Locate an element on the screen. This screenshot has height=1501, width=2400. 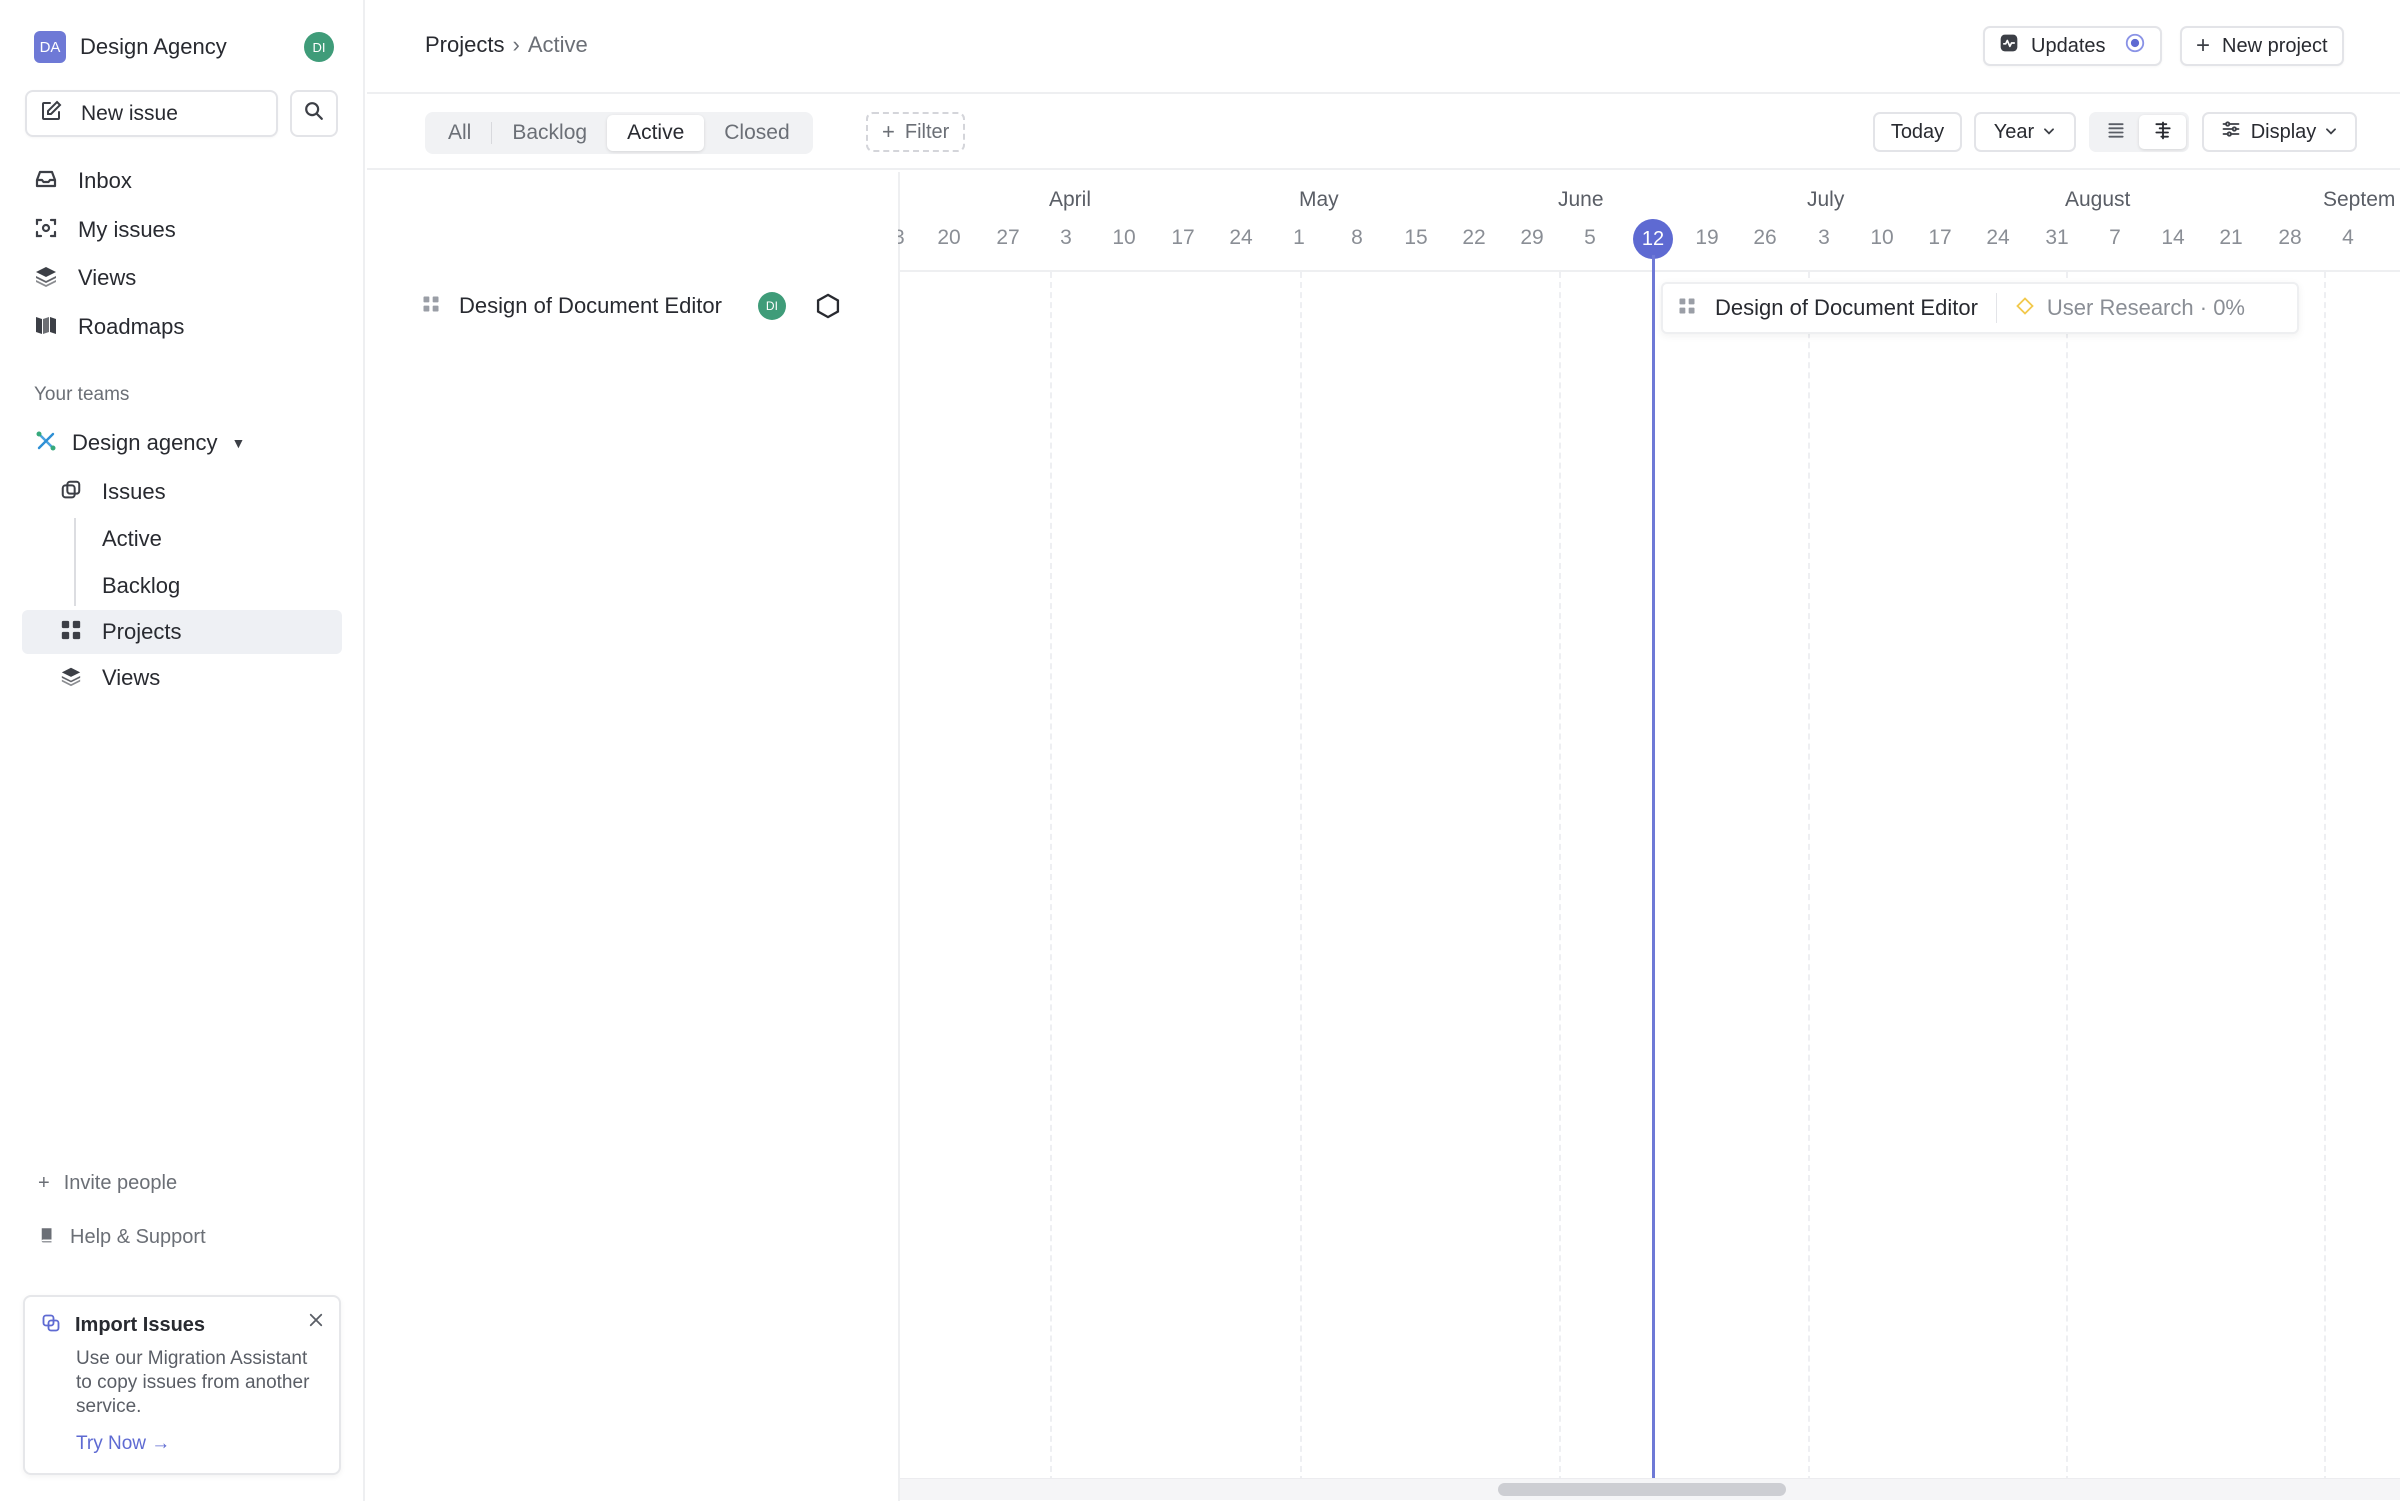
timeline-view-button is located at coordinates (2162, 132).